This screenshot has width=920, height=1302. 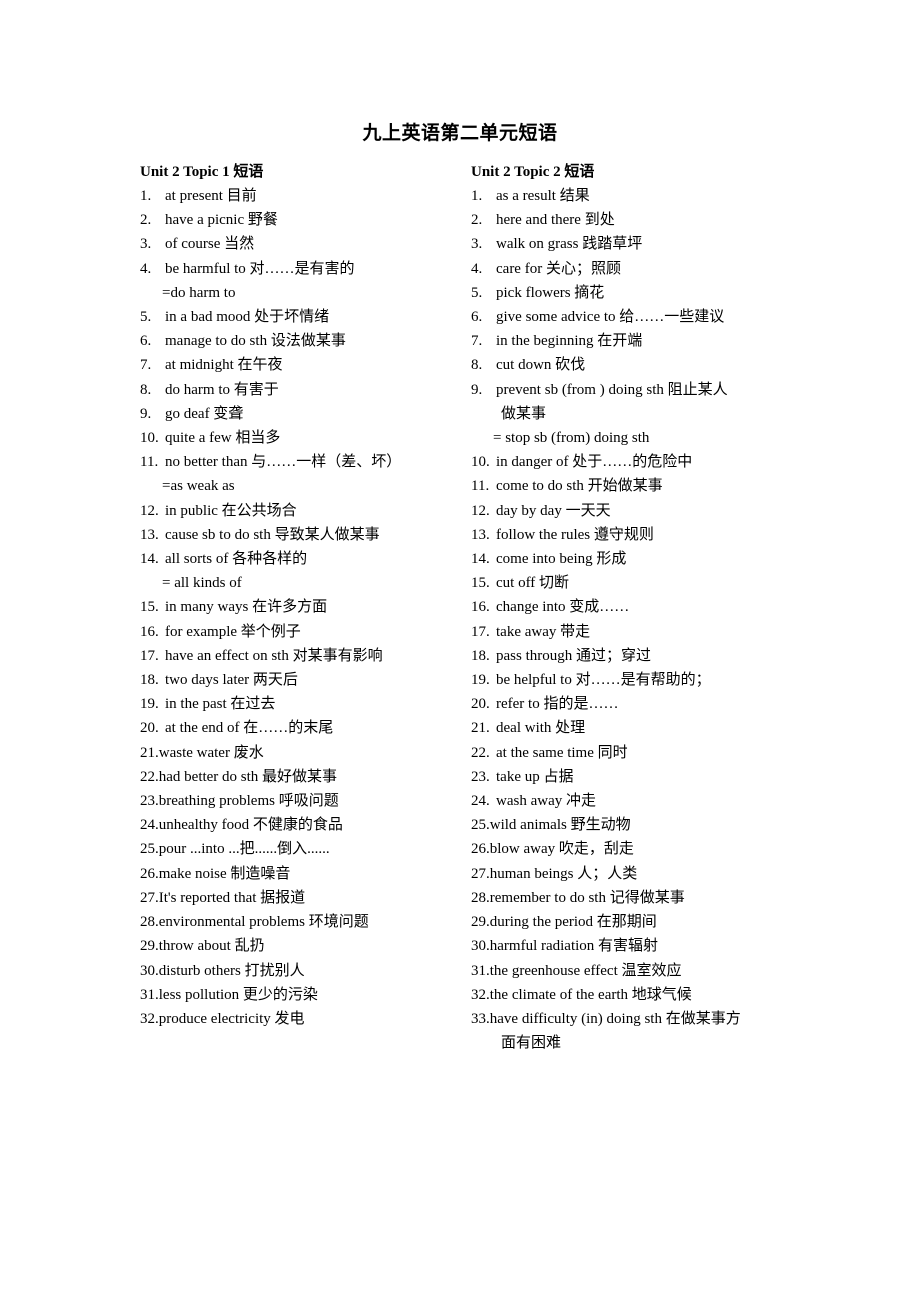 What do you see at coordinates (533, 583) in the screenshot?
I see `phrase-text: cut off 切断` at bounding box center [533, 583].